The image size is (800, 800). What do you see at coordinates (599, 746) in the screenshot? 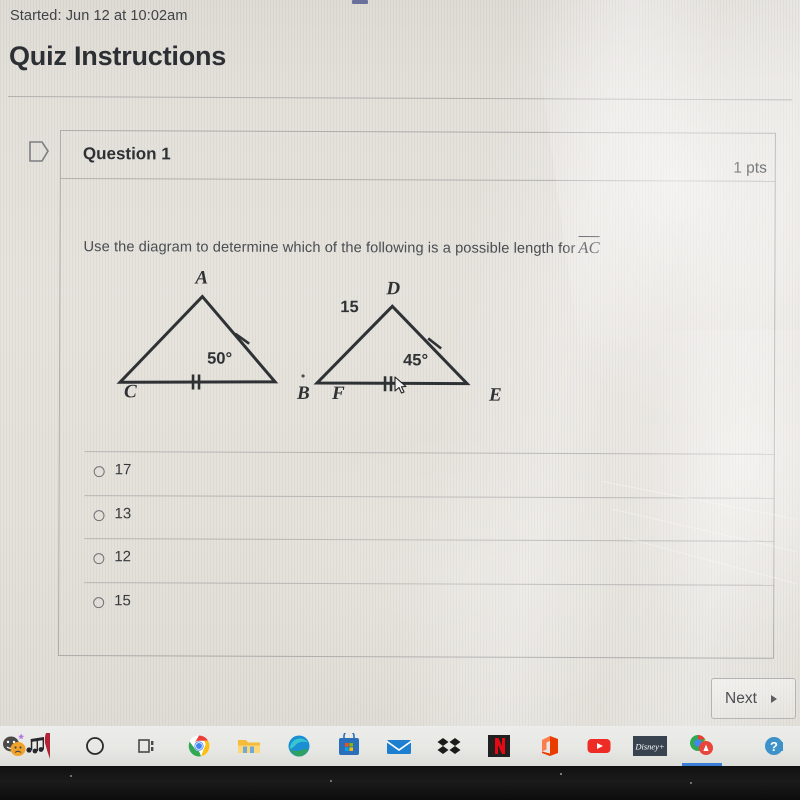
I see `youtube-icon` at bounding box center [599, 746].